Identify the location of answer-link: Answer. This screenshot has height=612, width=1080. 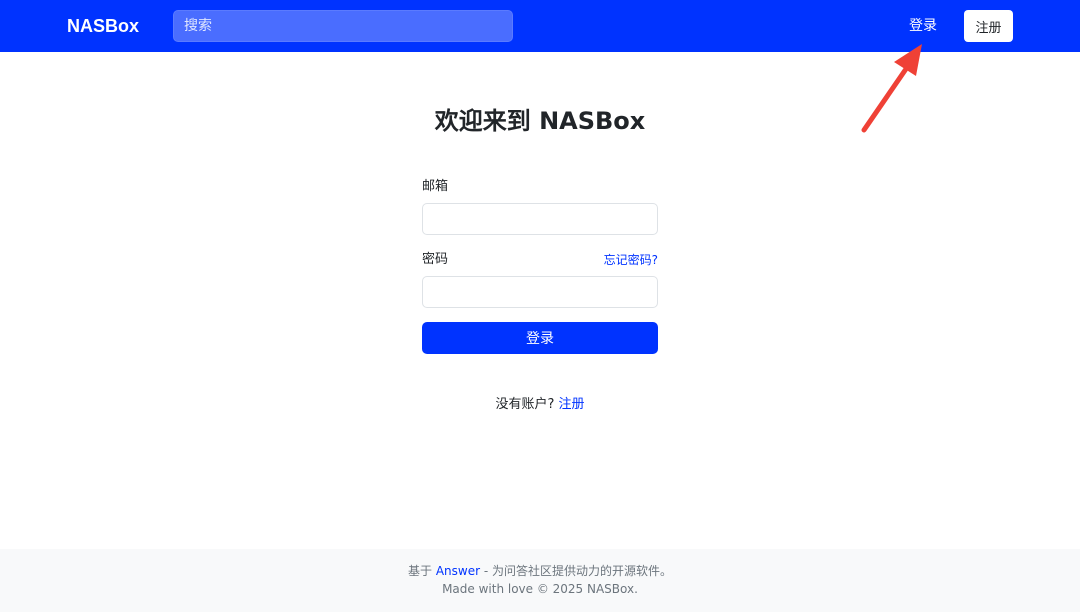
(458, 571).